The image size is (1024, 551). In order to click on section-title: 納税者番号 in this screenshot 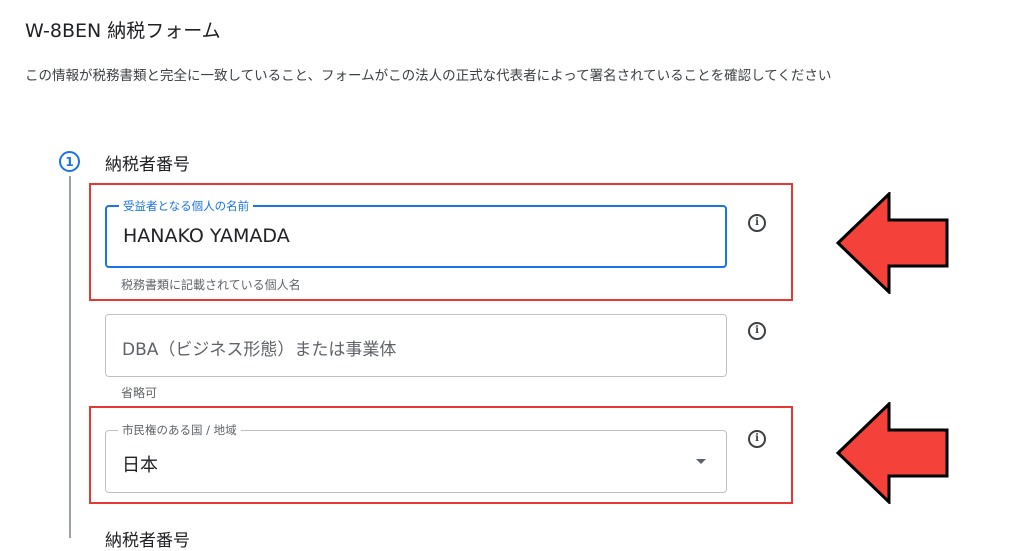, I will do `click(147, 165)`.